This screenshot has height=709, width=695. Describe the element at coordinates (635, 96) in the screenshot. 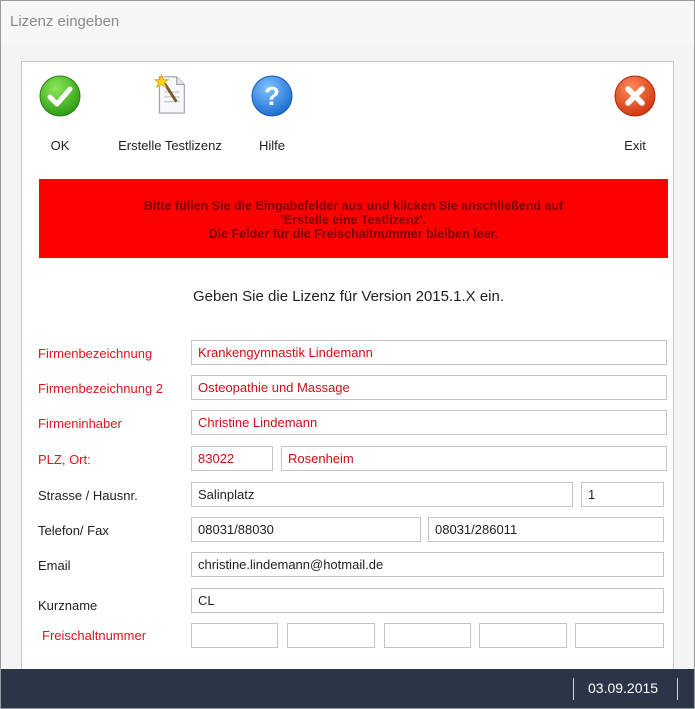

I see `close-icon` at that location.